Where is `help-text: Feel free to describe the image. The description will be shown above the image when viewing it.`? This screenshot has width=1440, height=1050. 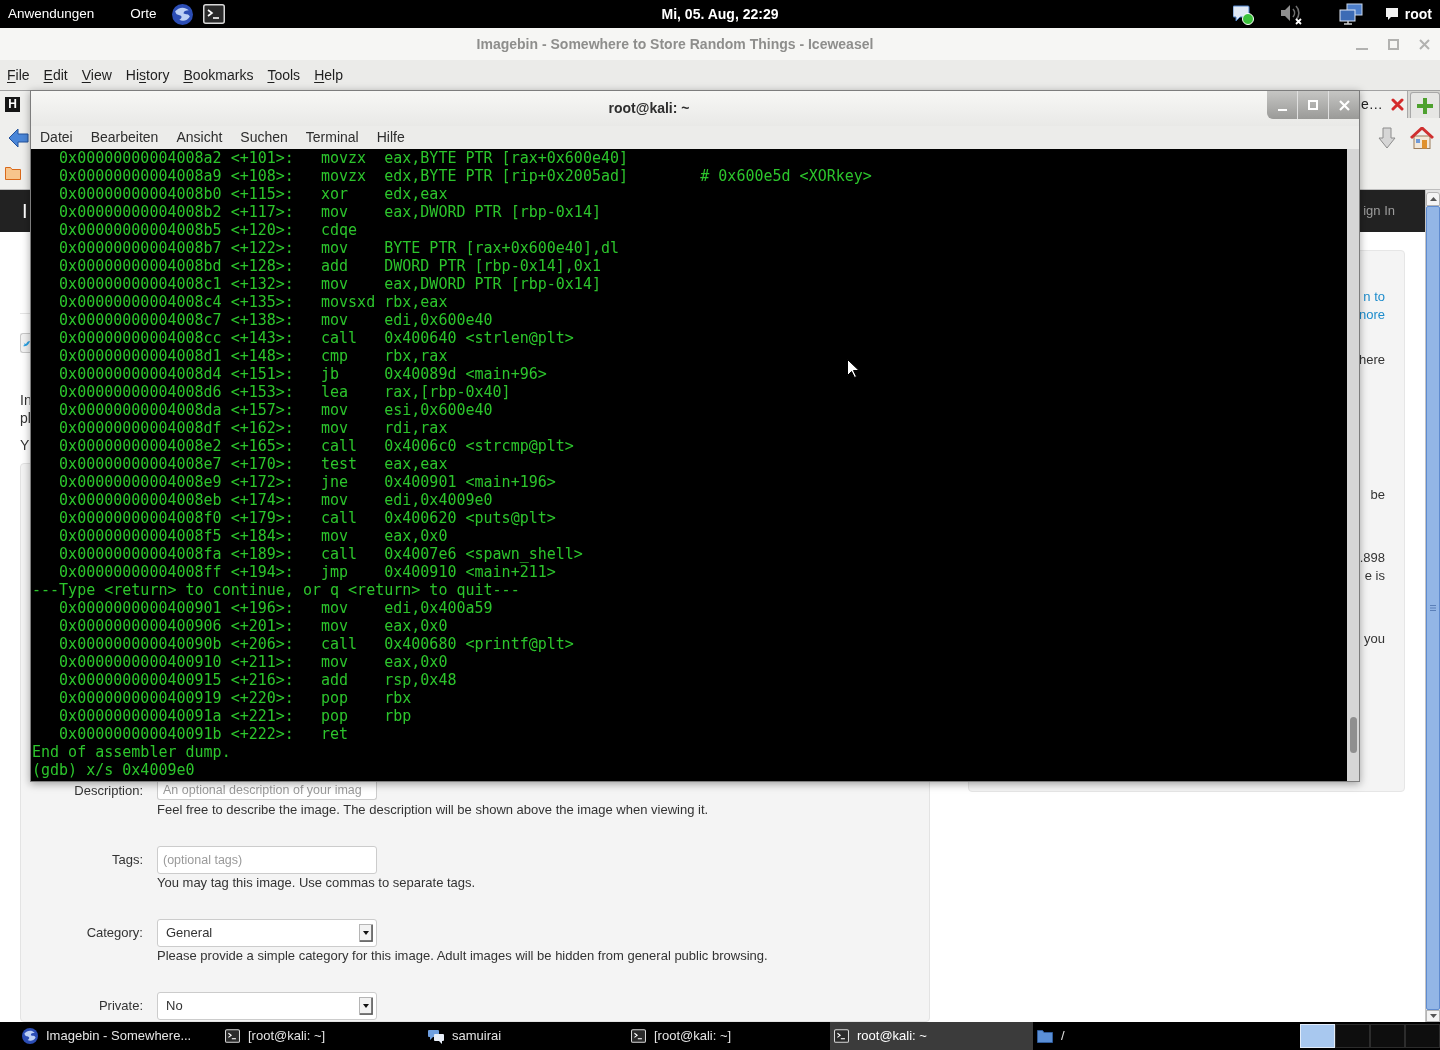
help-text: Feel free to describe the image. The description will be shown above the image when viewing it. is located at coordinates (433, 809).